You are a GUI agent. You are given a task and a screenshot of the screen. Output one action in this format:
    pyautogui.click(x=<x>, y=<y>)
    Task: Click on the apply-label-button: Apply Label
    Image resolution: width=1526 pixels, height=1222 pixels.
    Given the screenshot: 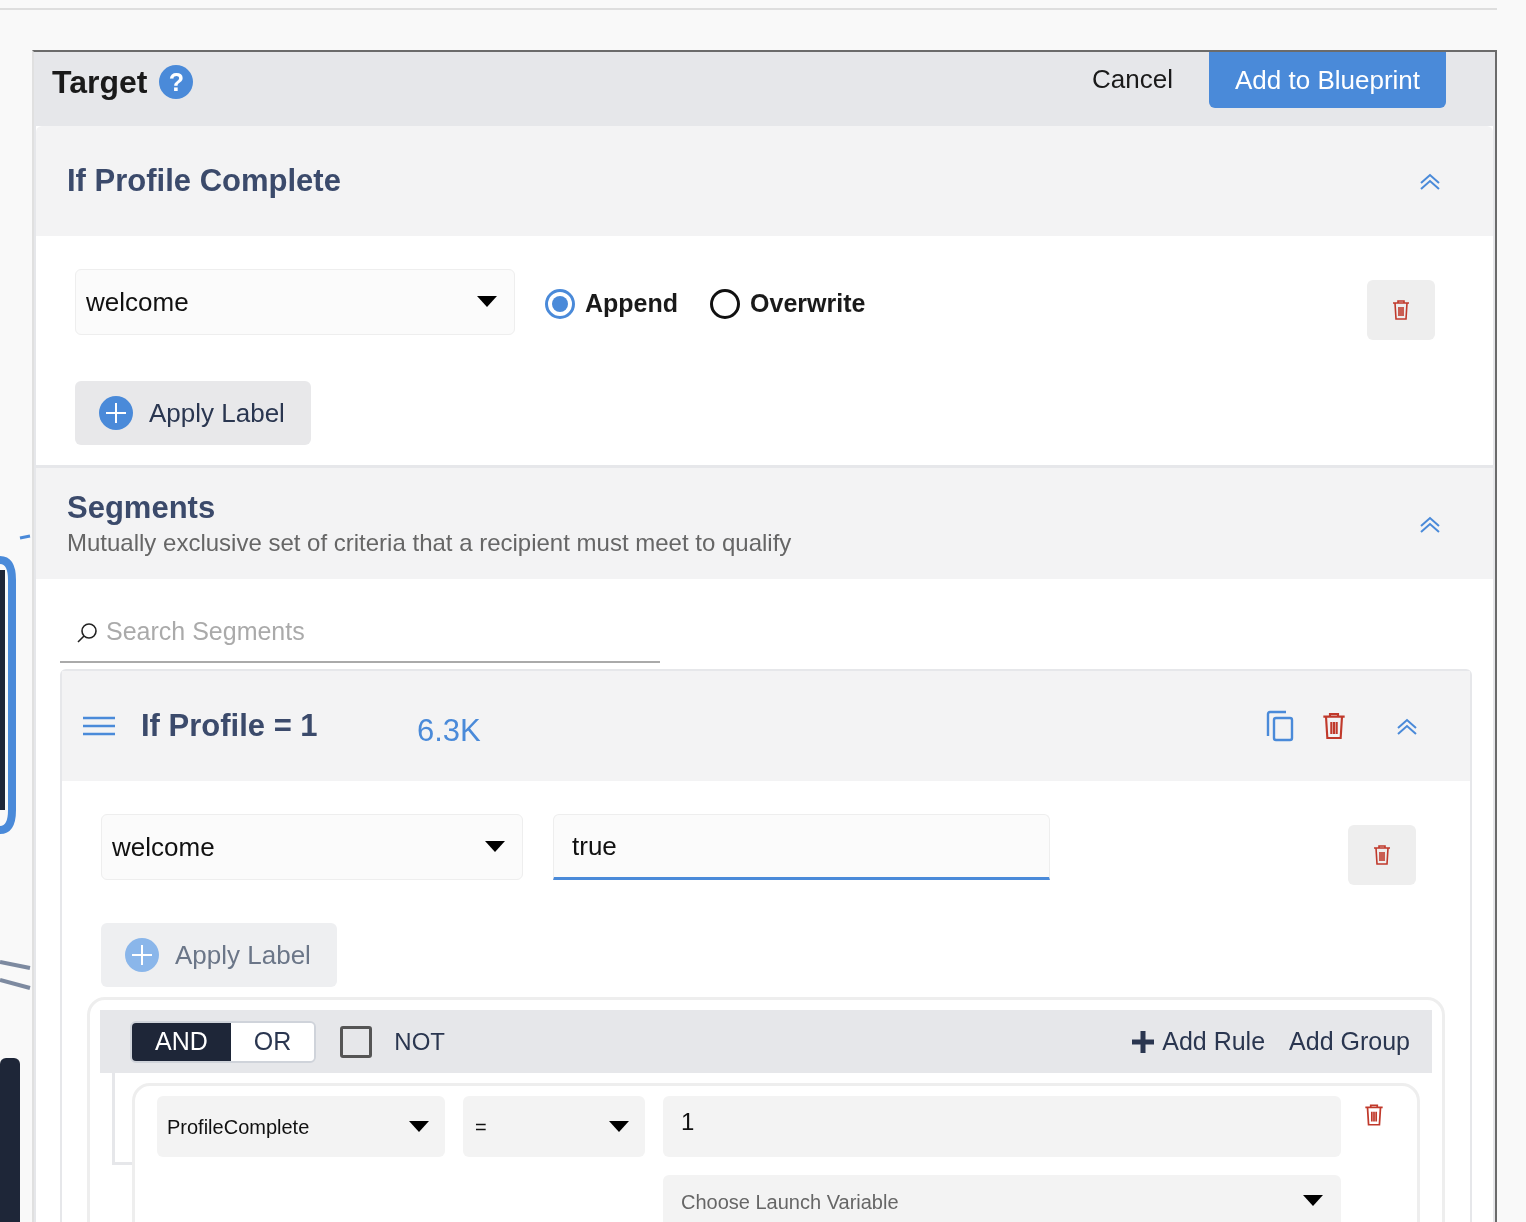 What is the action you would take?
    pyautogui.click(x=193, y=413)
    